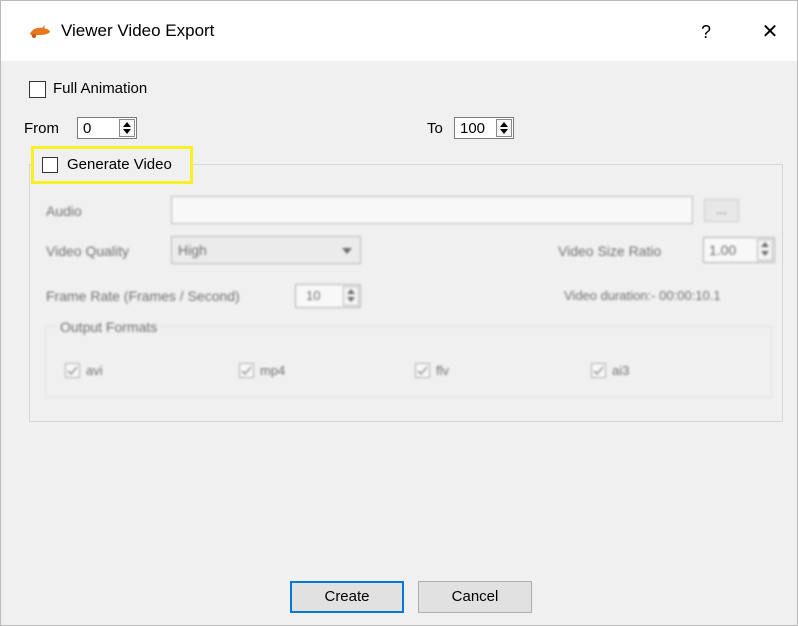  I want to click on generate-video-checkbox, so click(50, 165).